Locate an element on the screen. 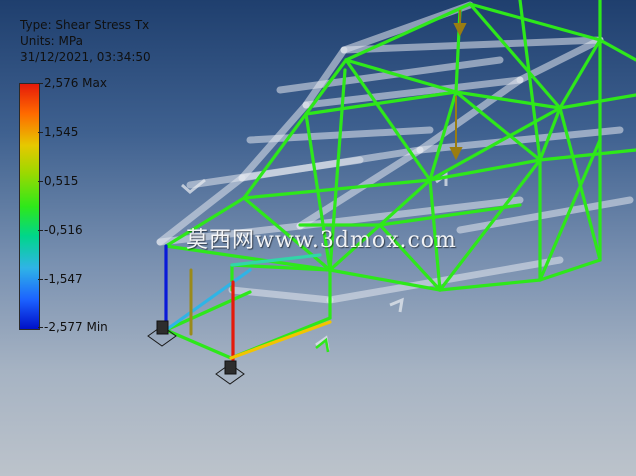 The image size is (636, 476). green-end-brackets is located at coordinates (322, 345).